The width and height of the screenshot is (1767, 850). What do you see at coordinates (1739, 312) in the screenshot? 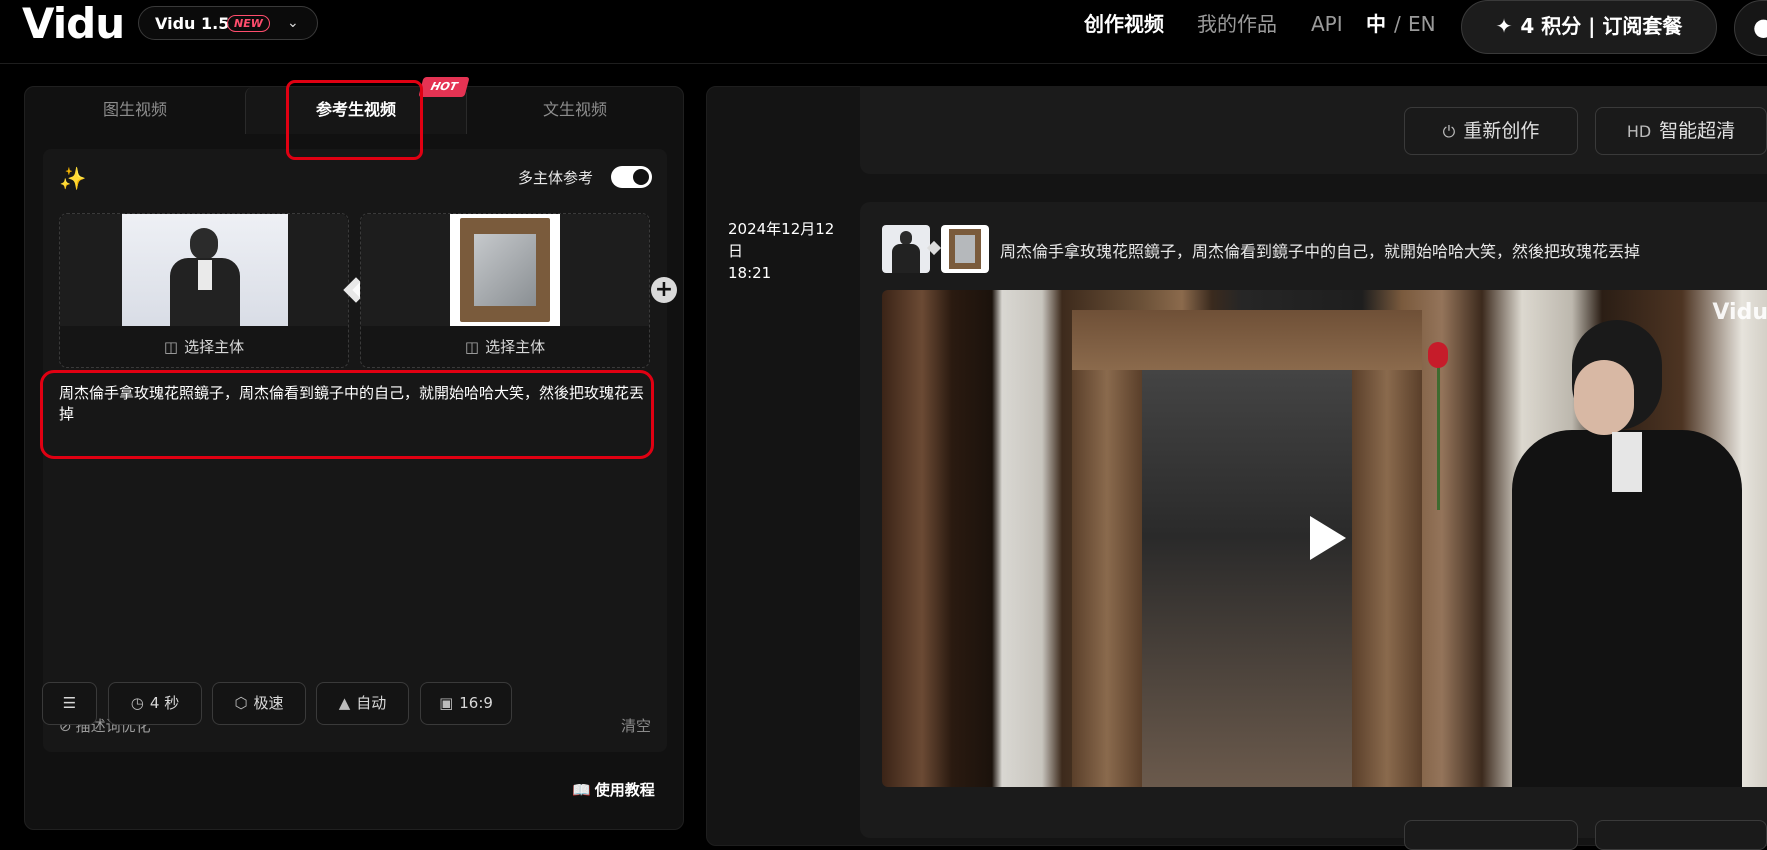
I see `vidu-watermark: Vidu` at bounding box center [1739, 312].